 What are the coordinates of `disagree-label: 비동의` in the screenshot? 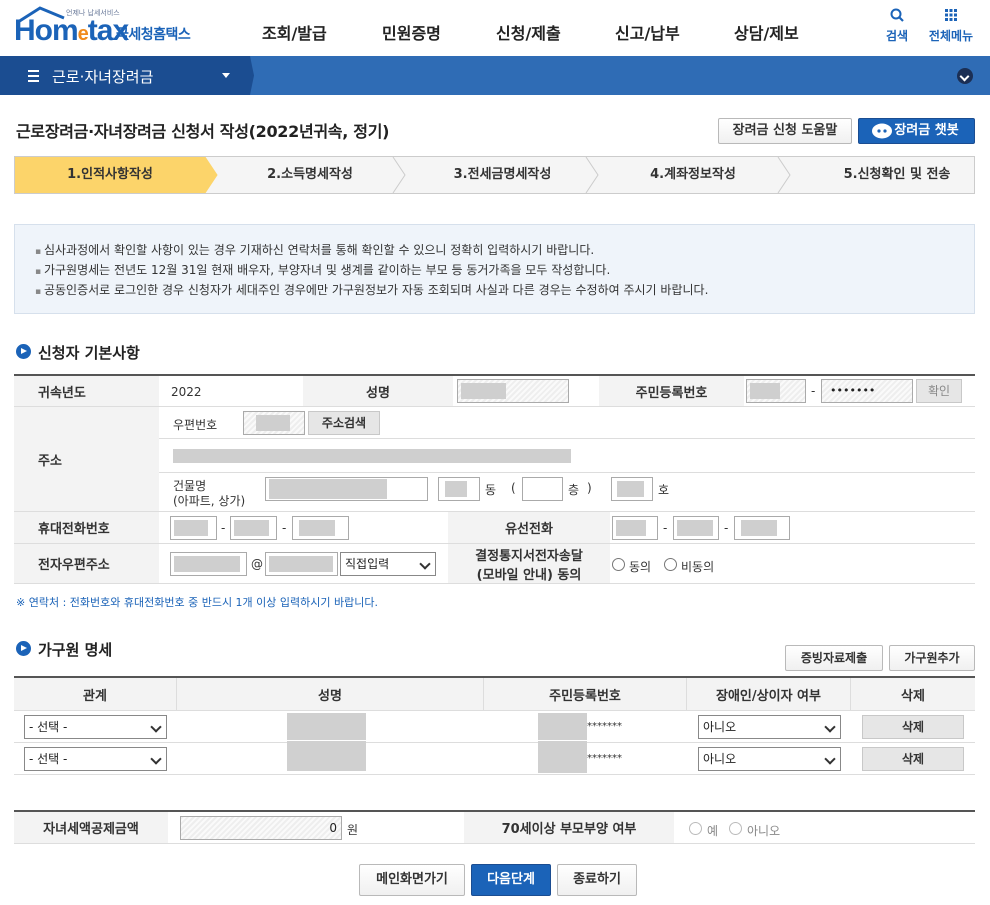 It's located at (698, 567).